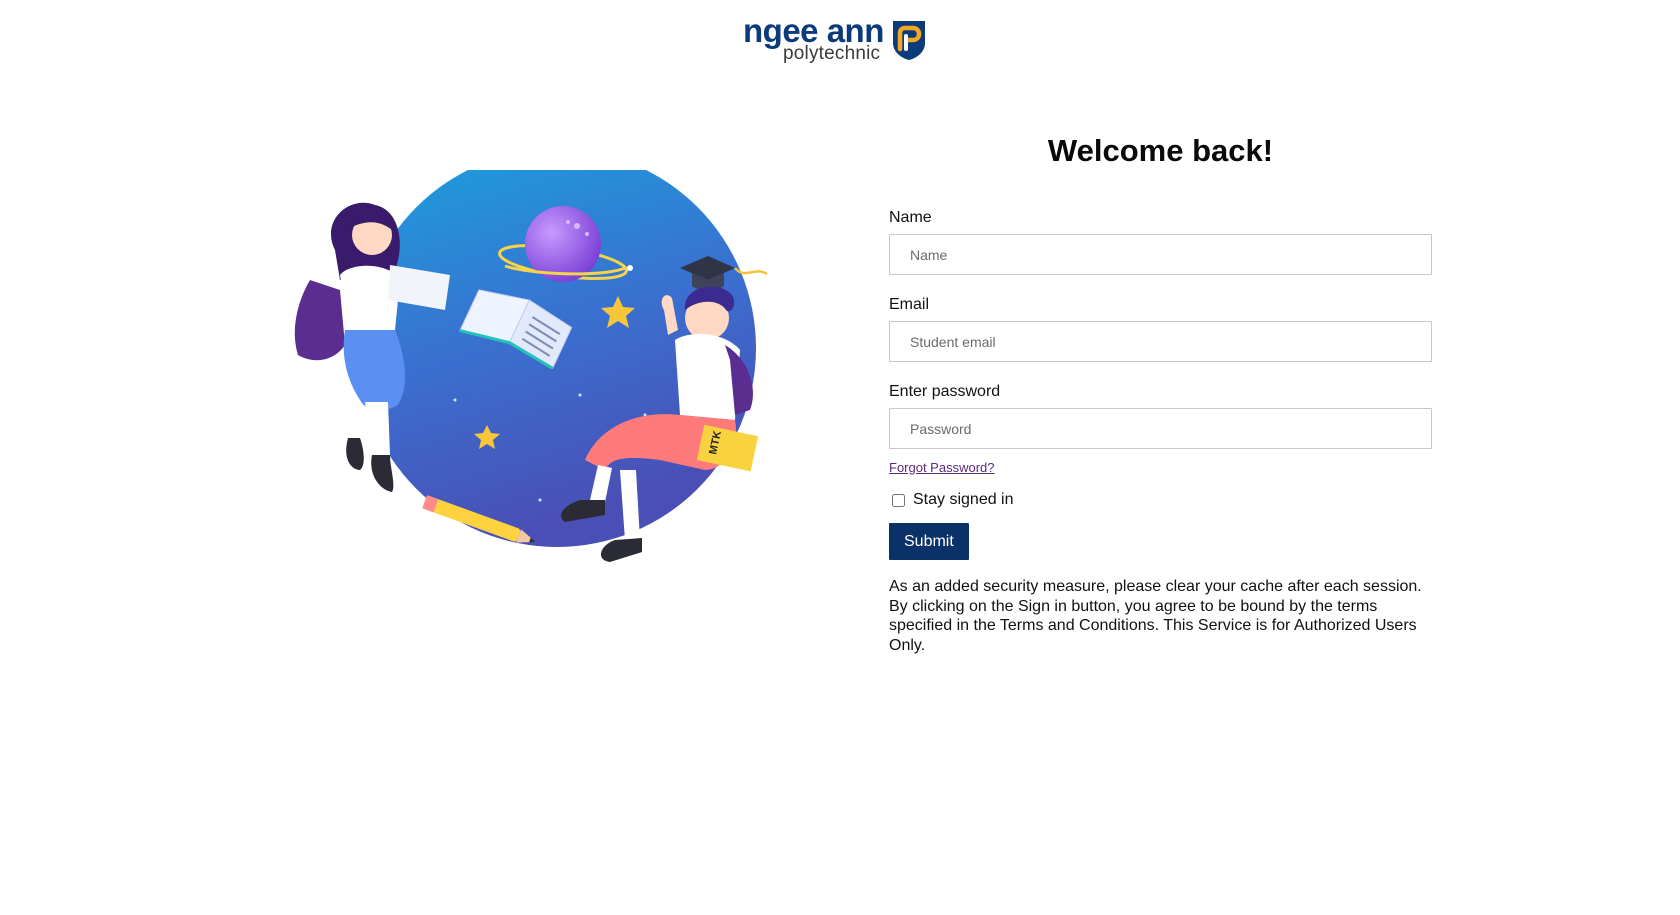  I want to click on submit-button: Submit, so click(929, 541).